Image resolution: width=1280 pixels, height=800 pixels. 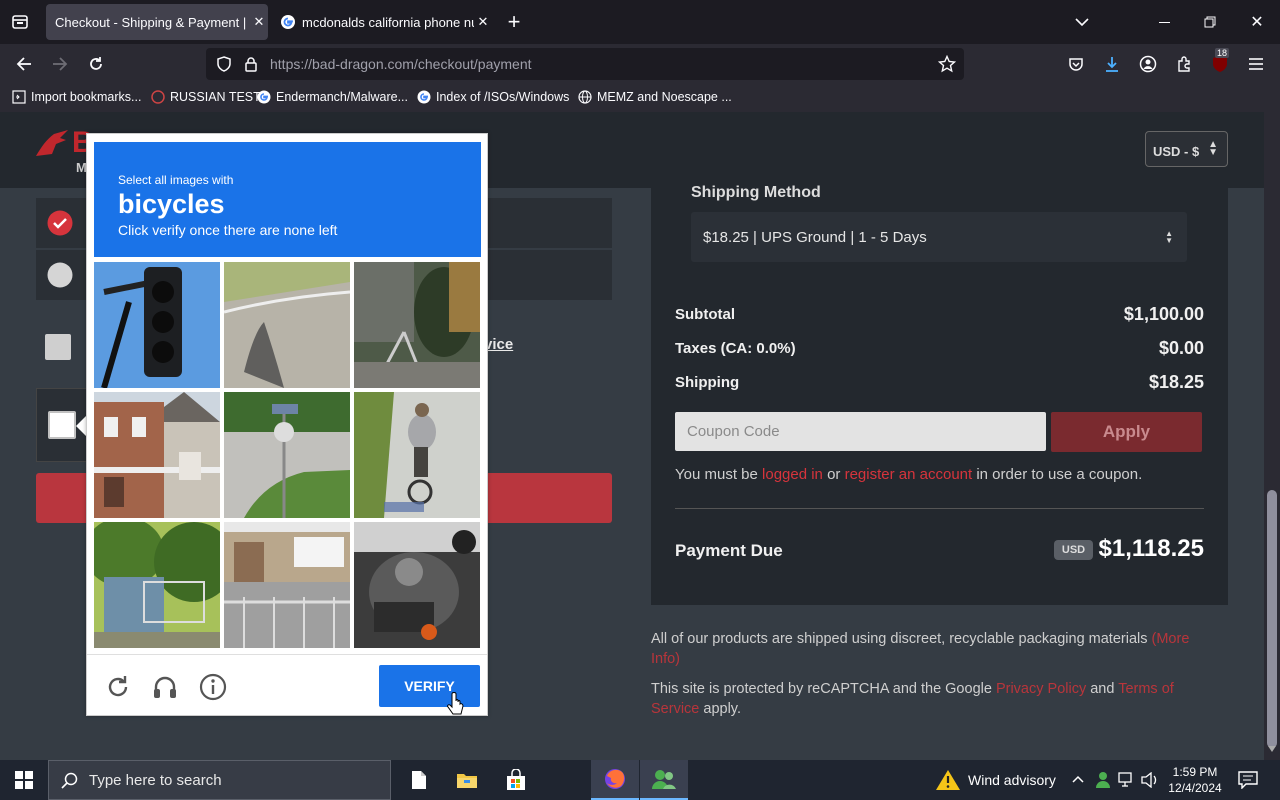 I want to click on start-button, so click(x=24, y=780).